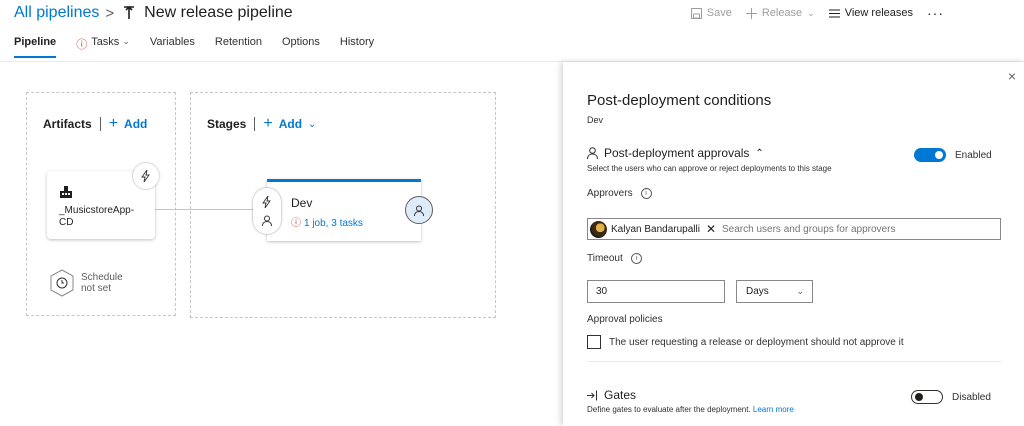  What do you see at coordinates (930, 155) in the screenshot?
I see `approvals-toggle` at bounding box center [930, 155].